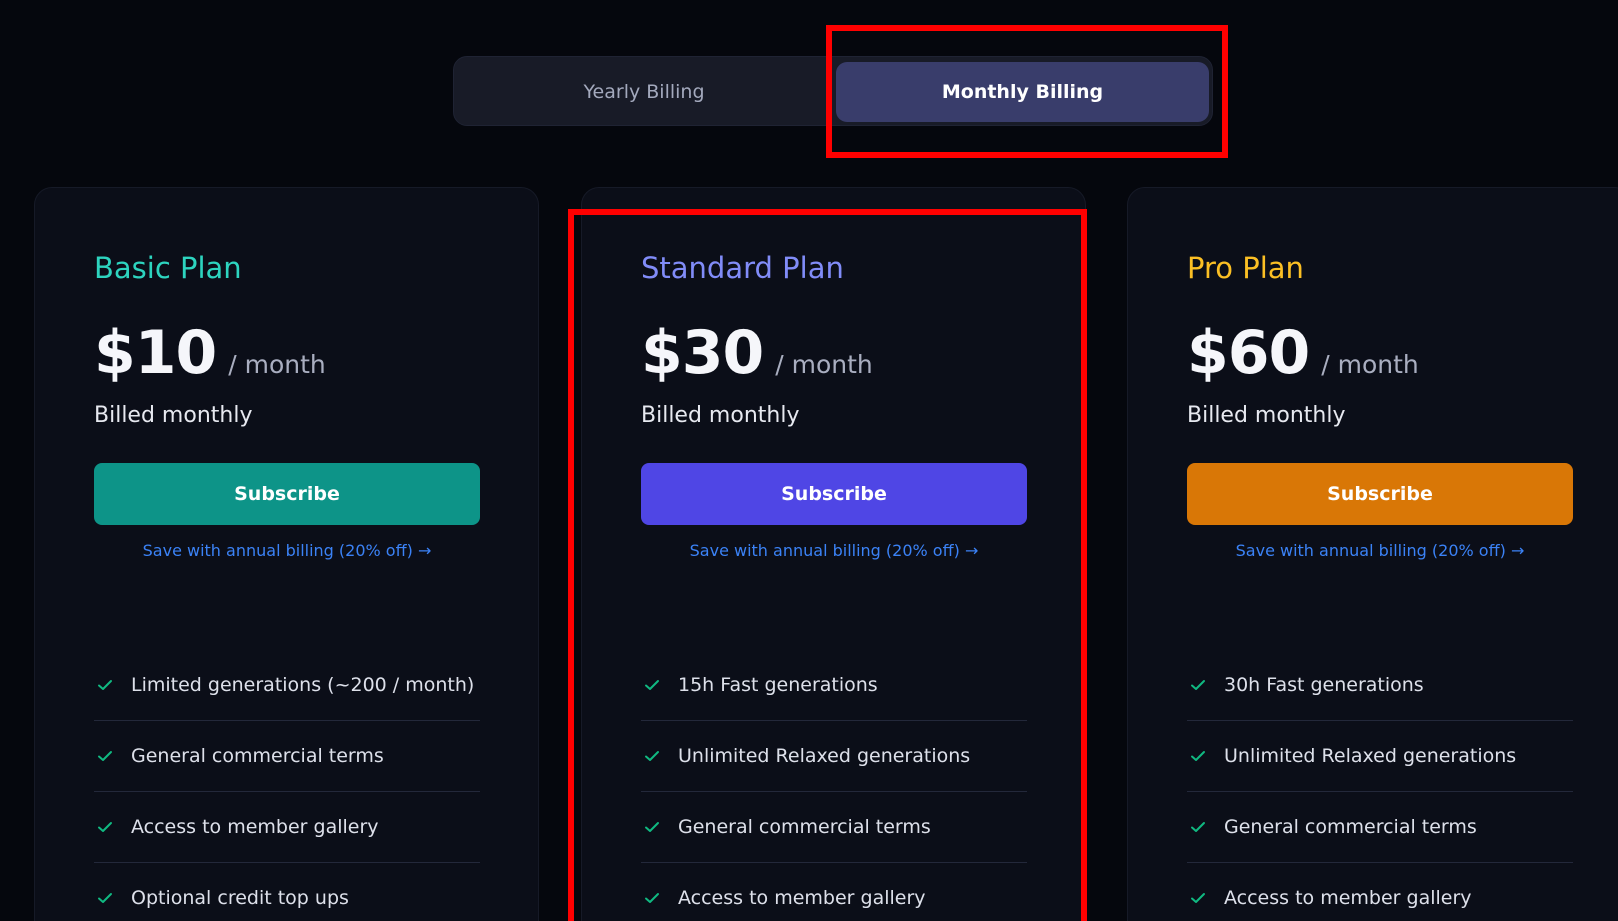 The height and width of the screenshot is (921, 1618). What do you see at coordinates (833, 91) in the screenshot?
I see `billing-toggle: Yearly Billing Monthly Billing` at bounding box center [833, 91].